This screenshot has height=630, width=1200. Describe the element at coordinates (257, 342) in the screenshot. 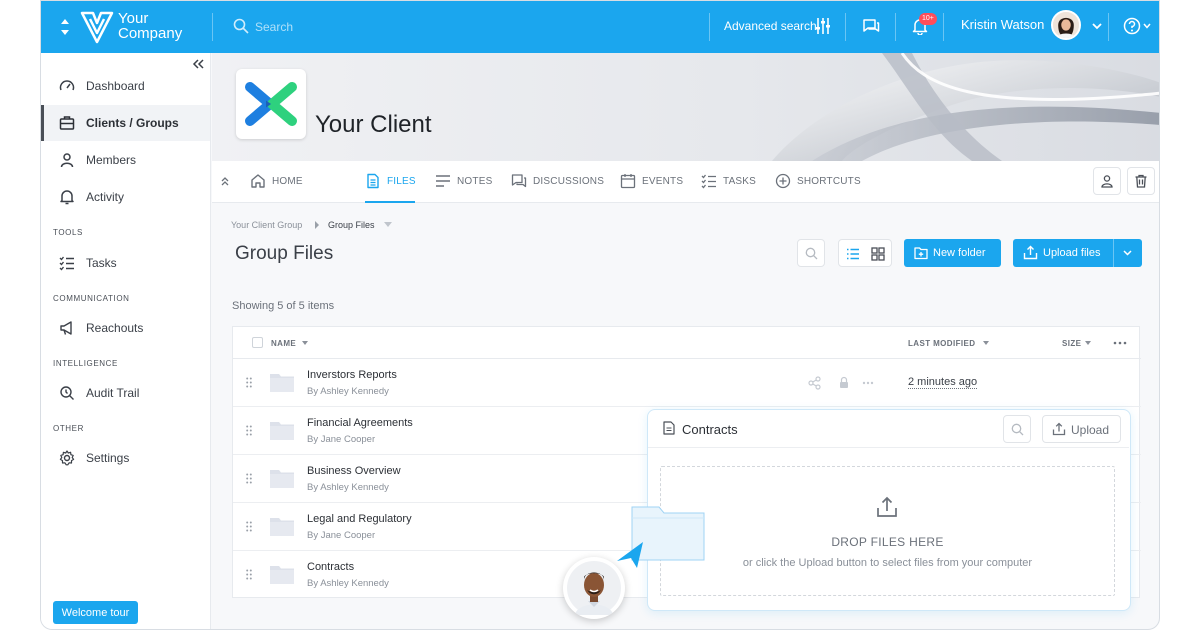

I see `select-all-checkbox` at that location.